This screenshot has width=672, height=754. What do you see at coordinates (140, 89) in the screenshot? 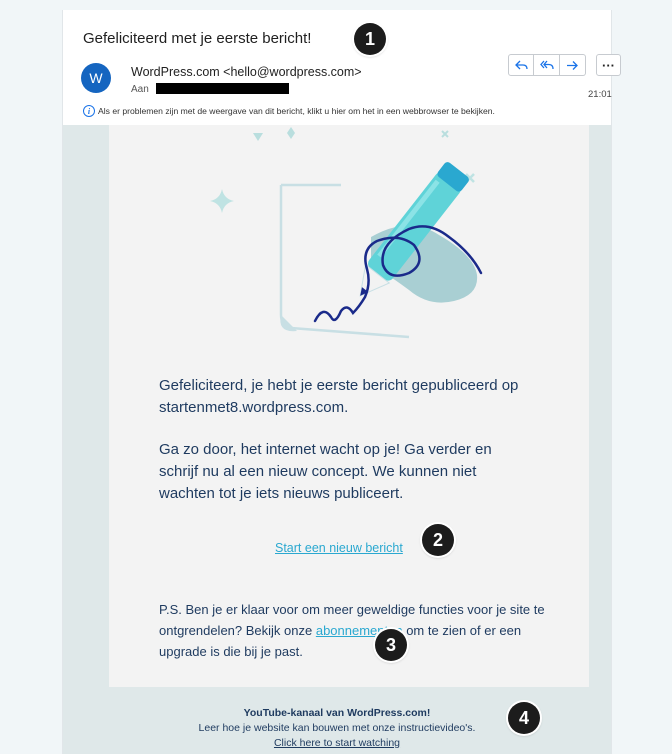
I see `recipient-label: Aan` at bounding box center [140, 89].